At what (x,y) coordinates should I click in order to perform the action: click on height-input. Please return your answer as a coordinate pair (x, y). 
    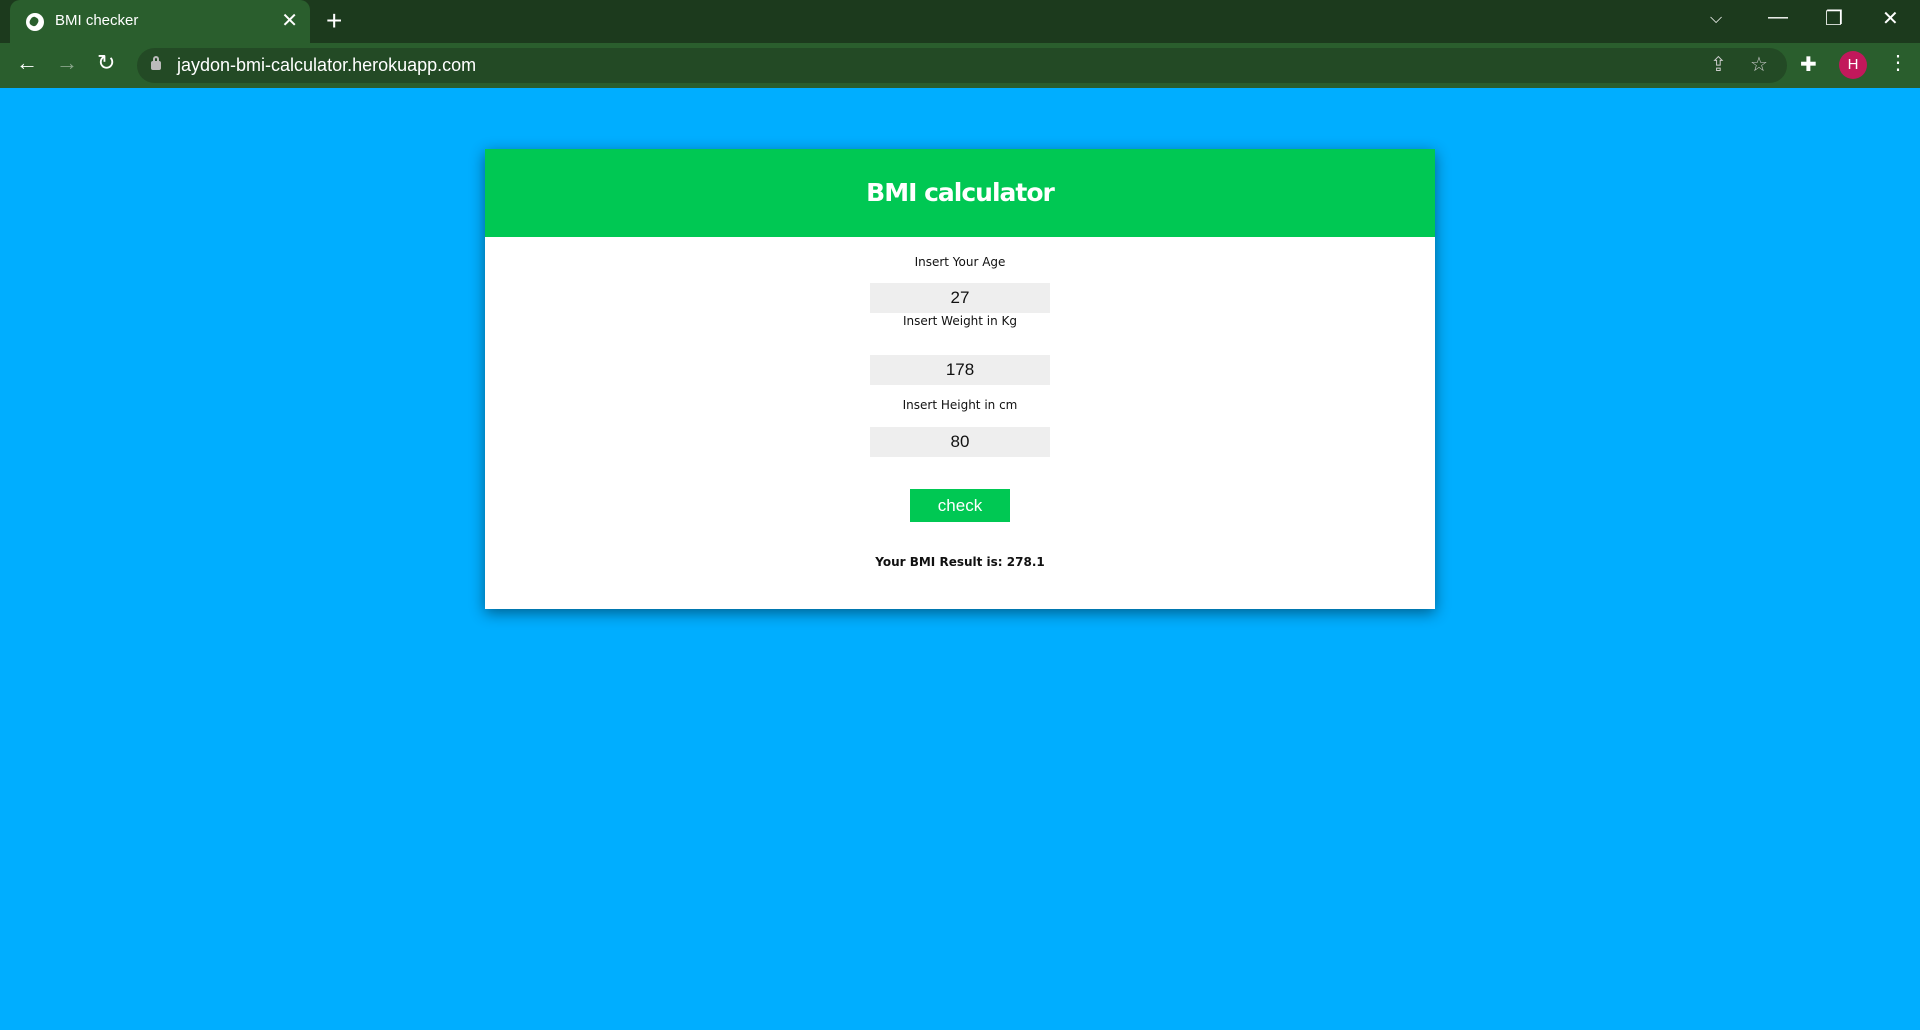
    Looking at the image, I should click on (960, 442).